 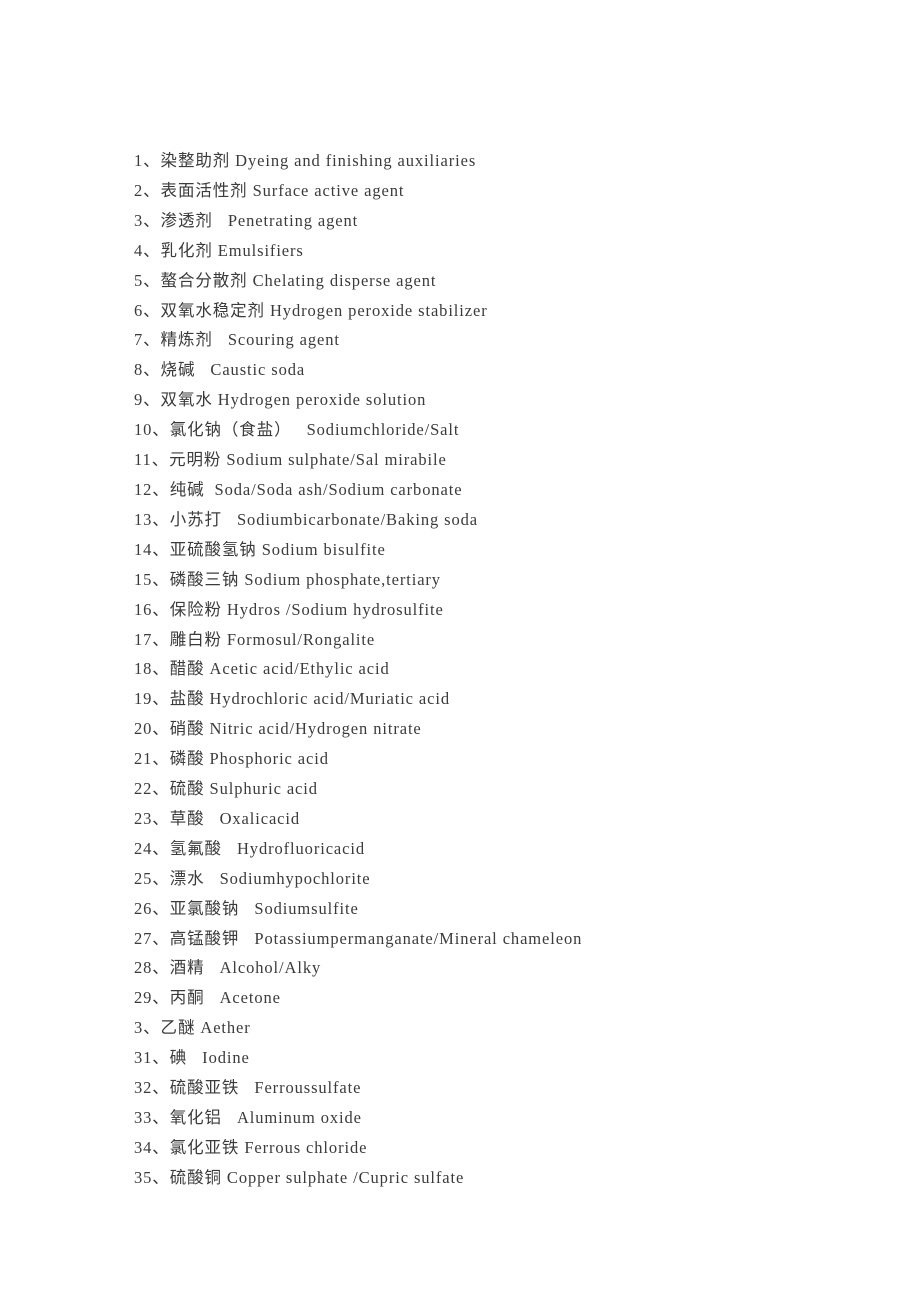 I want to click on document-line: 11、元明粉 Sodium sulphate/Sal mirabile, so click(x=290, y=460).